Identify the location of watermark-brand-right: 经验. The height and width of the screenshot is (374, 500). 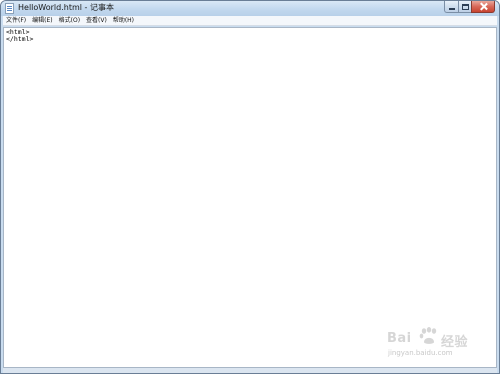
(455, 342).